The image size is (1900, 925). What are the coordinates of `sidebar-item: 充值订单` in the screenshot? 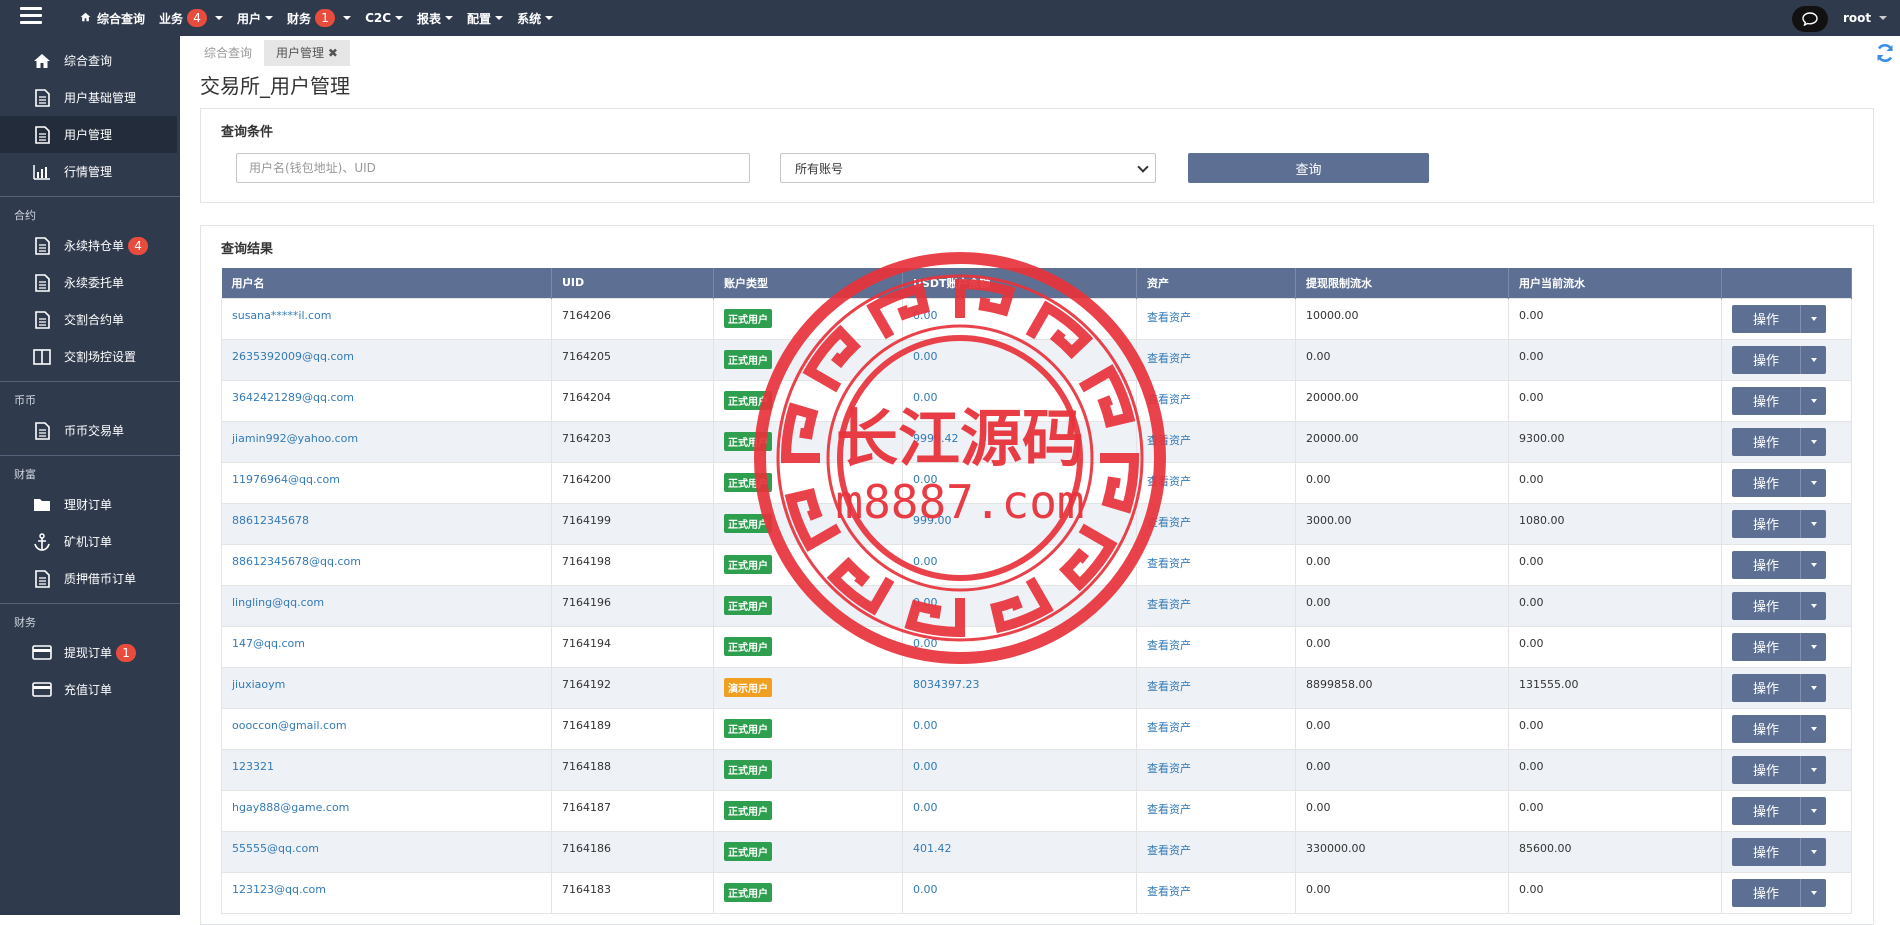 It's located at (90, 689).